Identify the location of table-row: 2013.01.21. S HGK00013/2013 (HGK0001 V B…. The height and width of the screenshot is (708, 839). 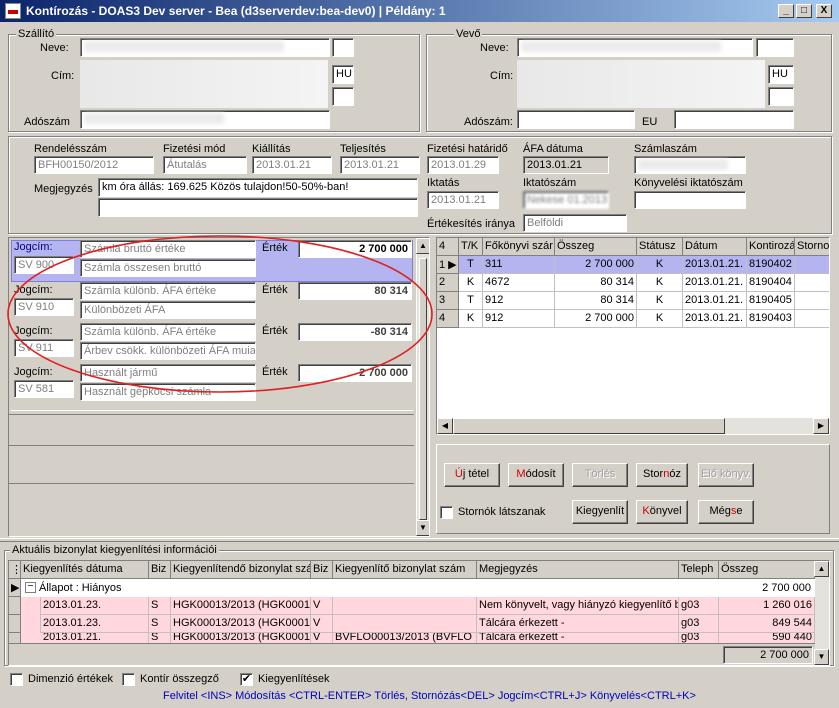
(412, 638).